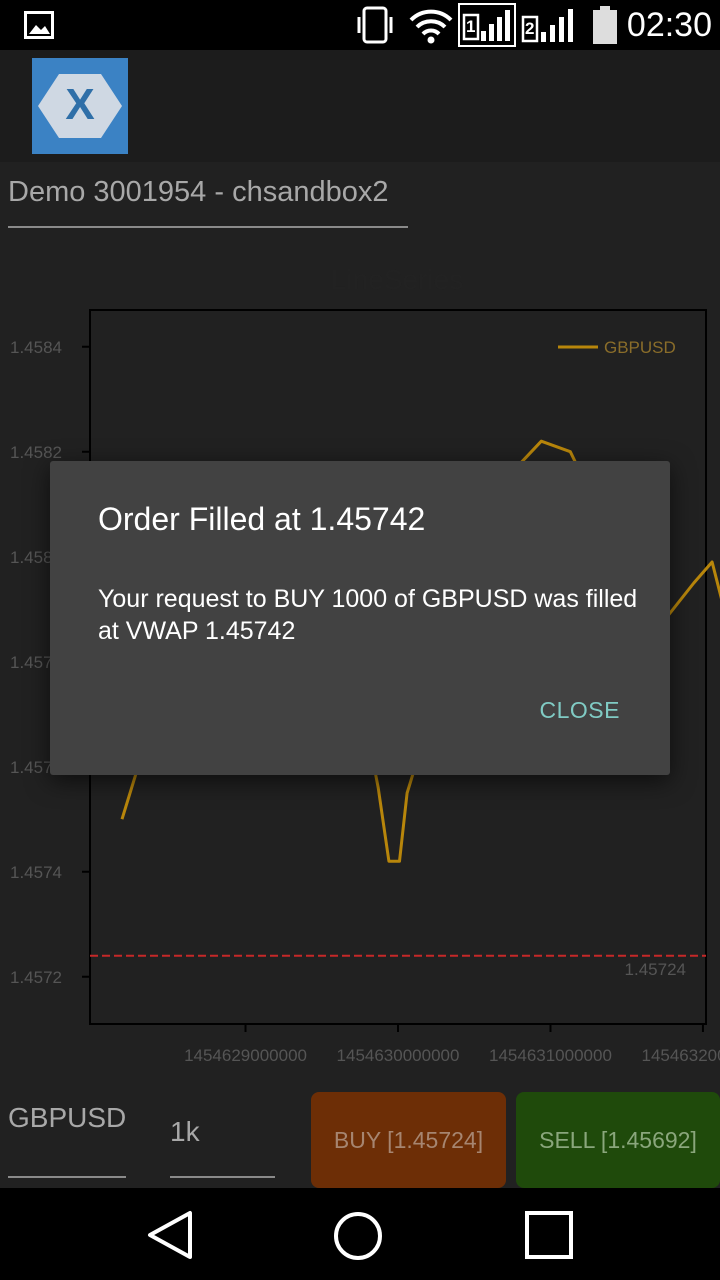 The height and width of the screenshot is (1280, 720). I want to click on back-icon, so click(170, 1235).